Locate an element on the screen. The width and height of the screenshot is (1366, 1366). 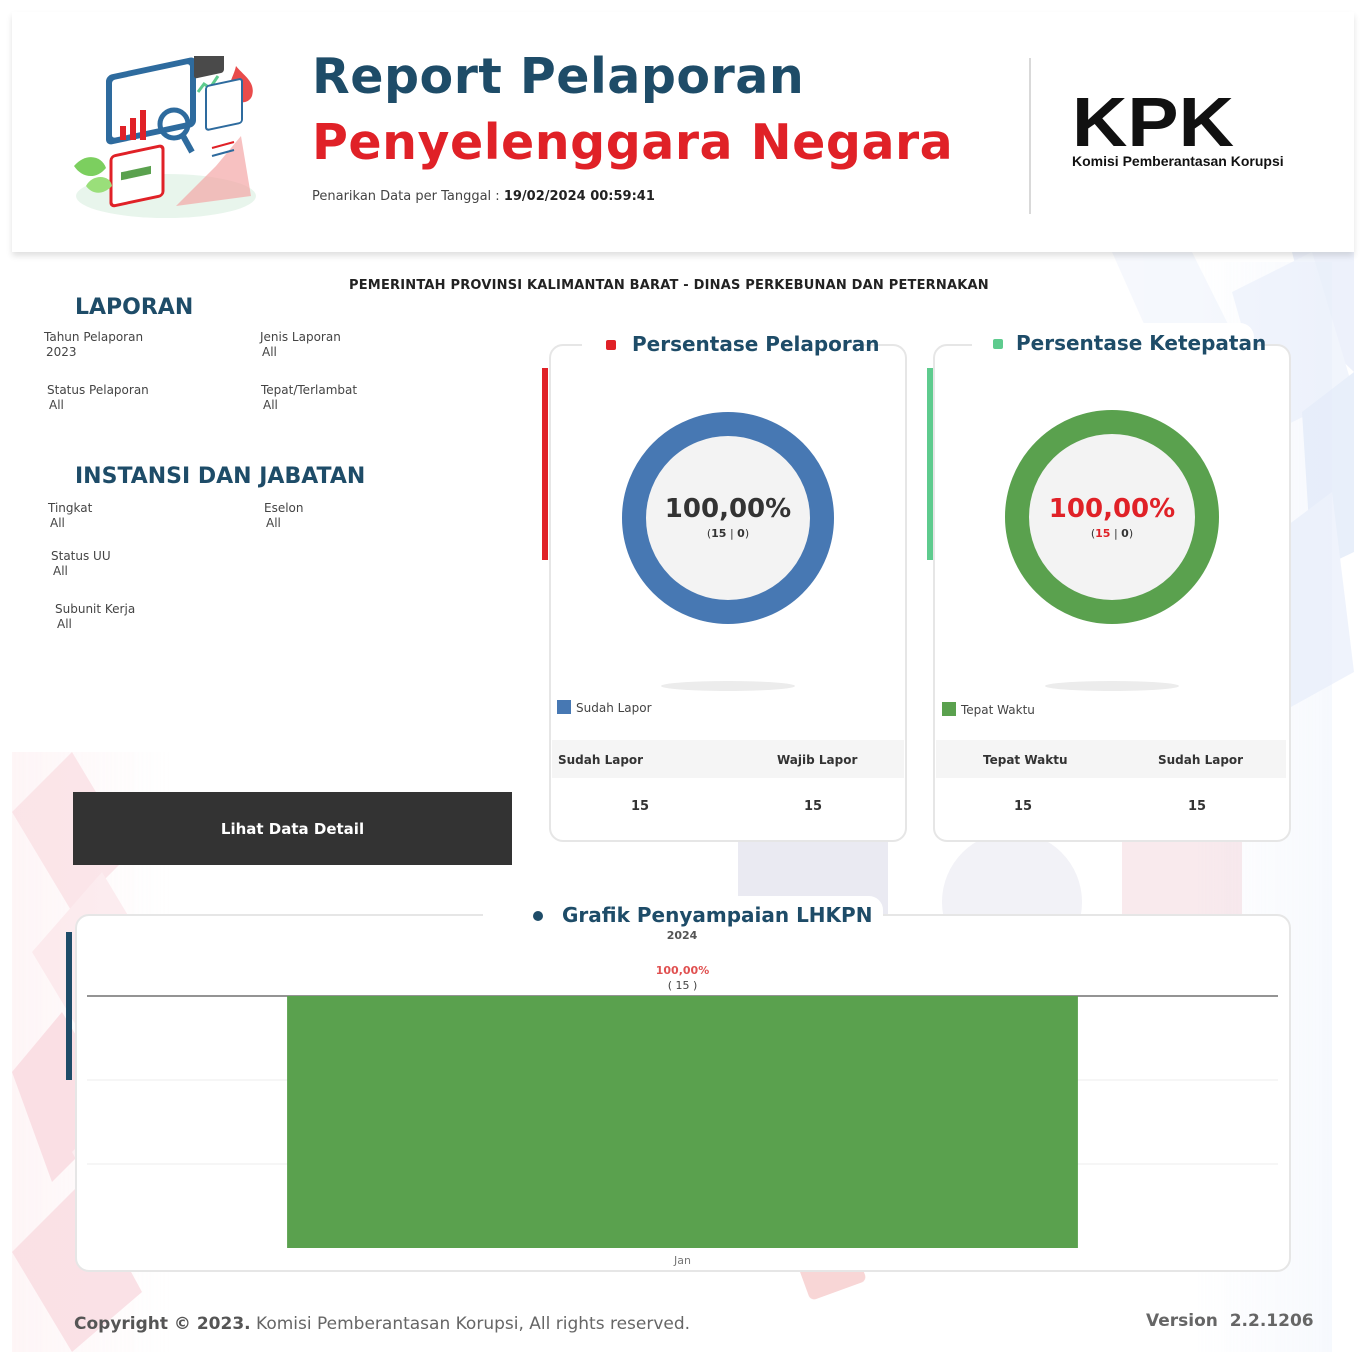
pelaporan-legend-label: Sudah Lapor is located at coordinates (614, 708).